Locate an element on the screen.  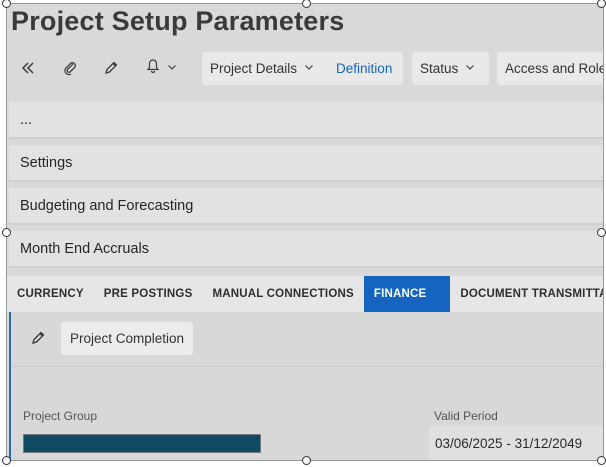
section-label: Month End Accruals is located at coordinates (84, 248).